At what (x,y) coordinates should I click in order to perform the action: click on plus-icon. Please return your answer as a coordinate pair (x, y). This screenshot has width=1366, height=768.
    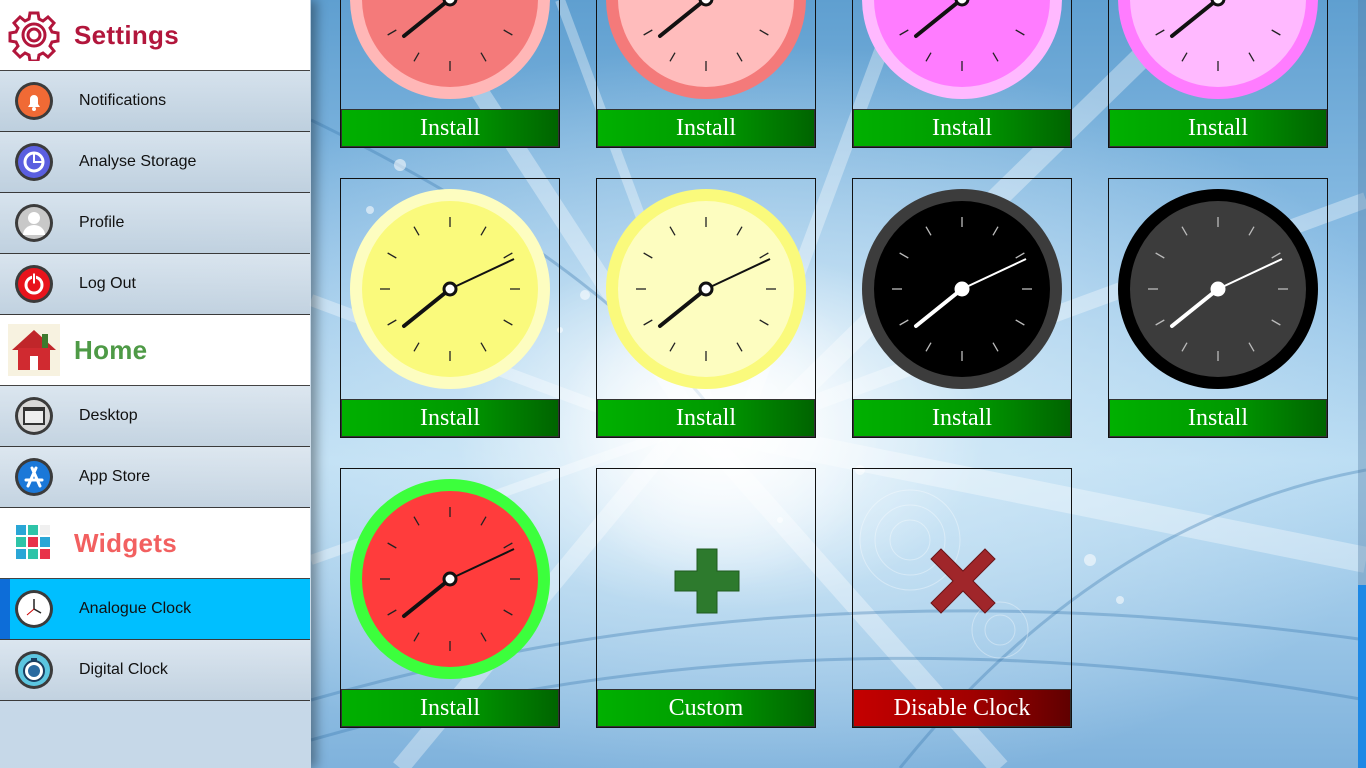
    Looking at the image, I should click on (707, 581).